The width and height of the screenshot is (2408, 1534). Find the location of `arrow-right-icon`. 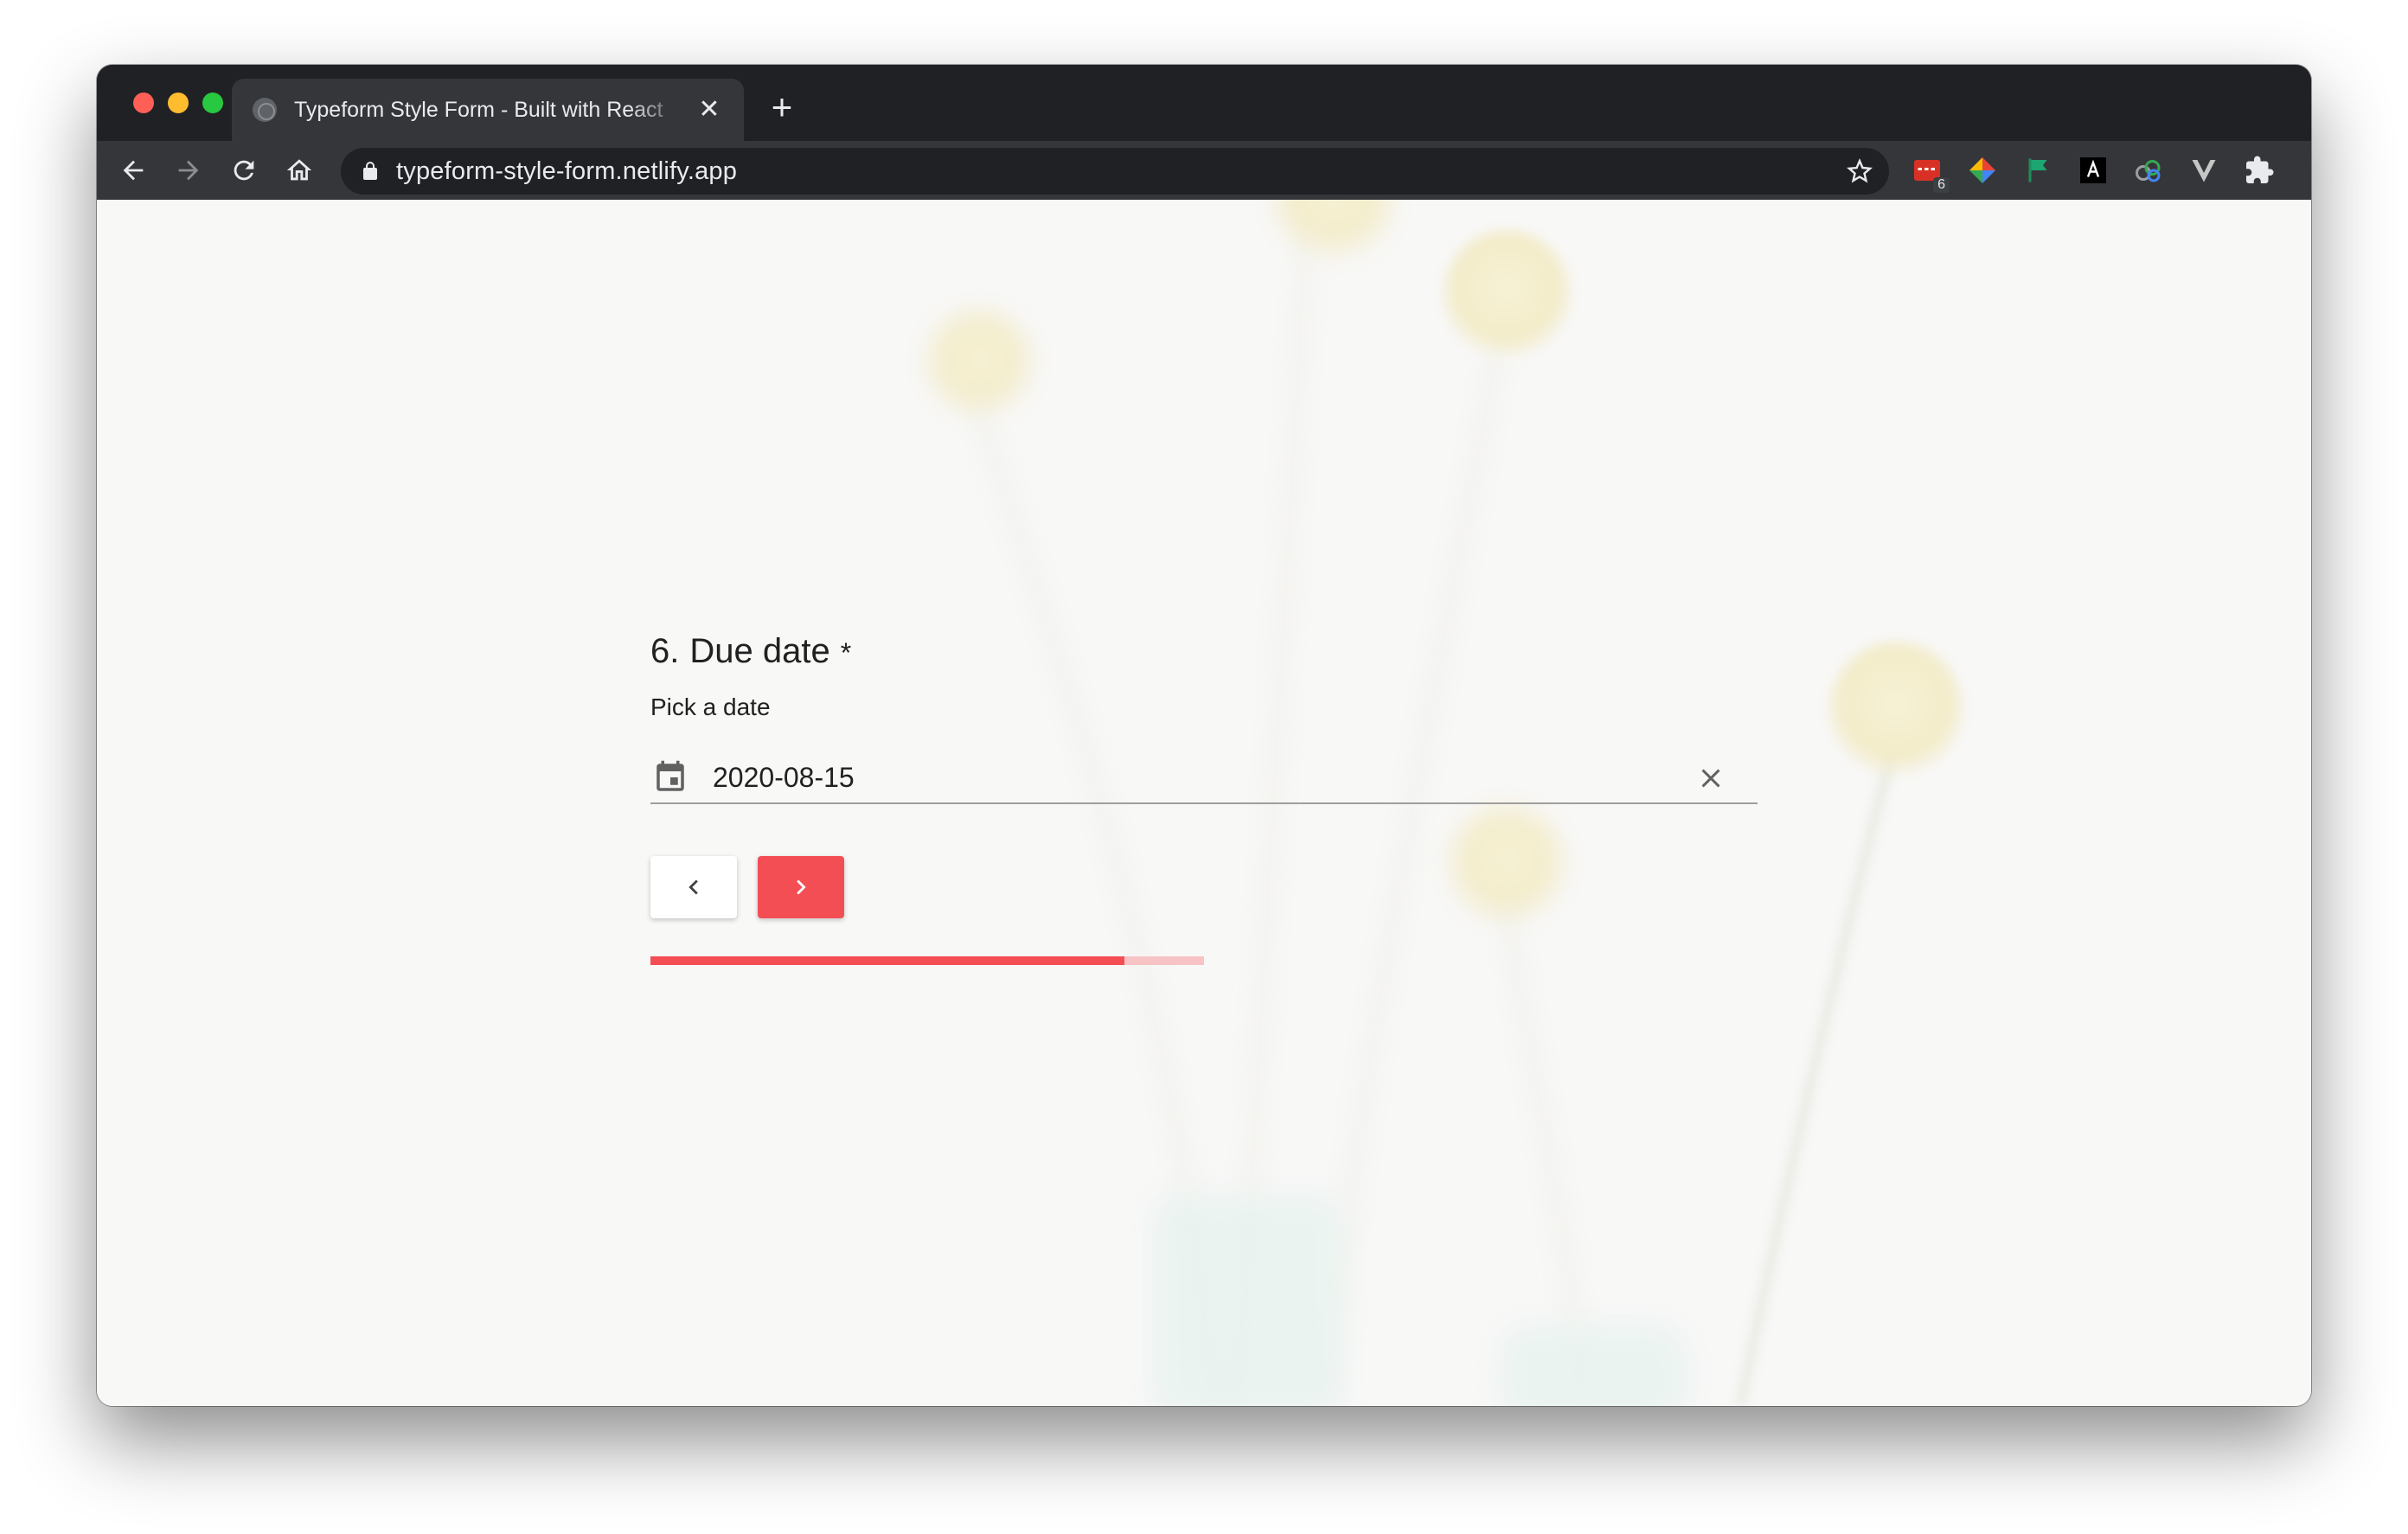

arrow-right-icon is located at coordinates (188, 171).